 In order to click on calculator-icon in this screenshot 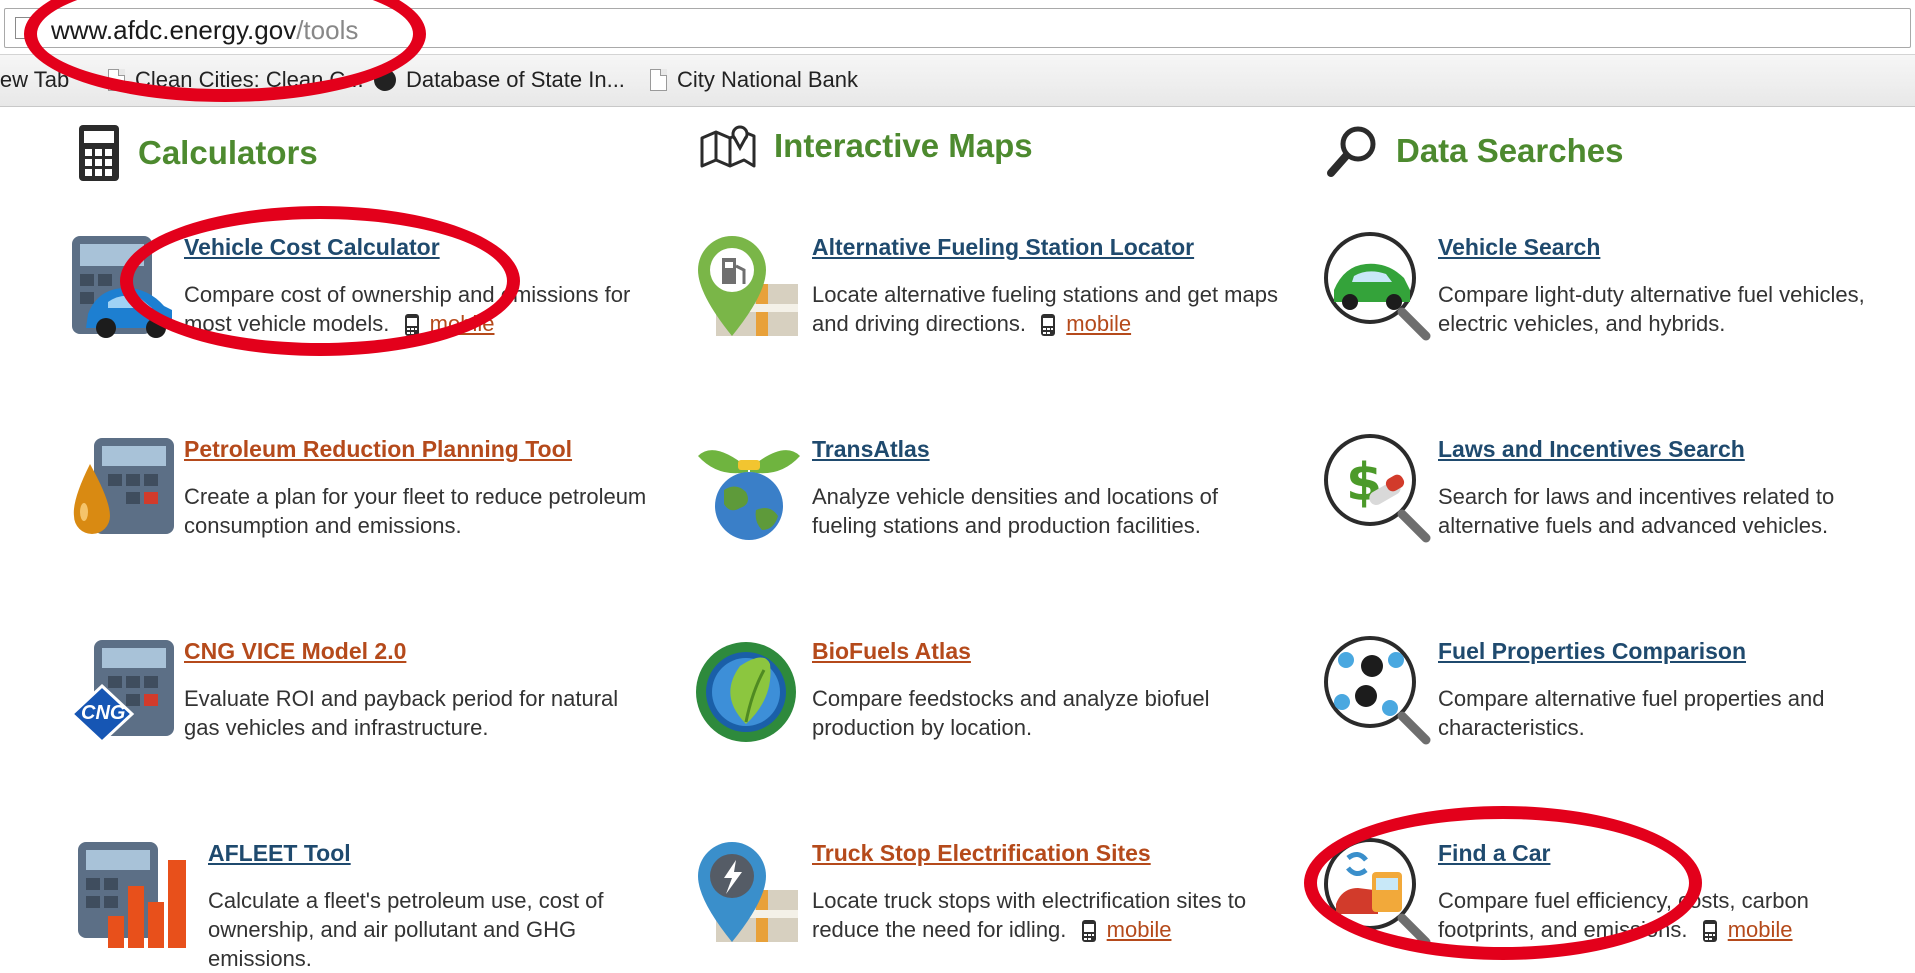, I will do `click(99, 153)`.